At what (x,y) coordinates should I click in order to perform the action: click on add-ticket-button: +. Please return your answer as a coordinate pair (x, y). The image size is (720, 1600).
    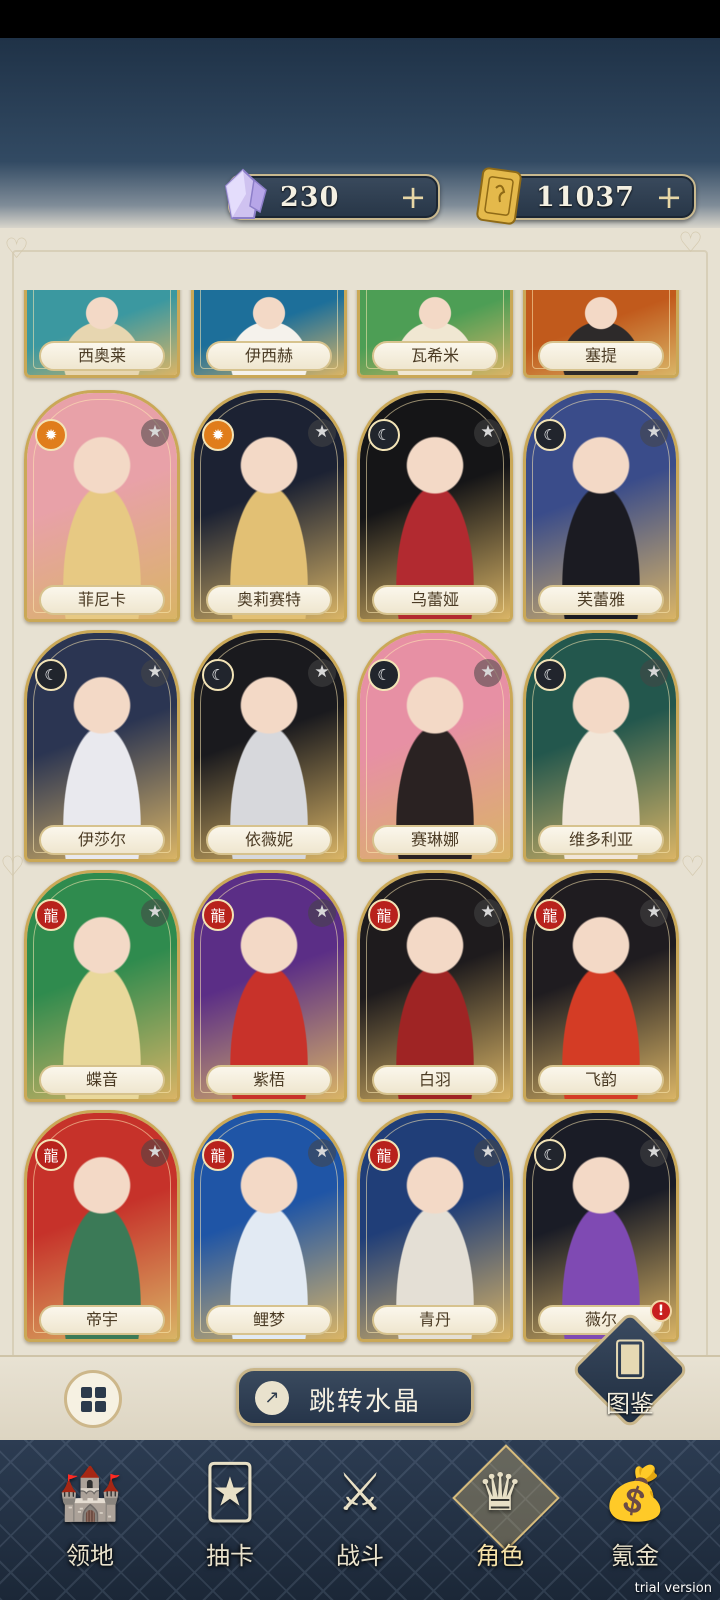
    Looking at the image, I should click on (669, 197).